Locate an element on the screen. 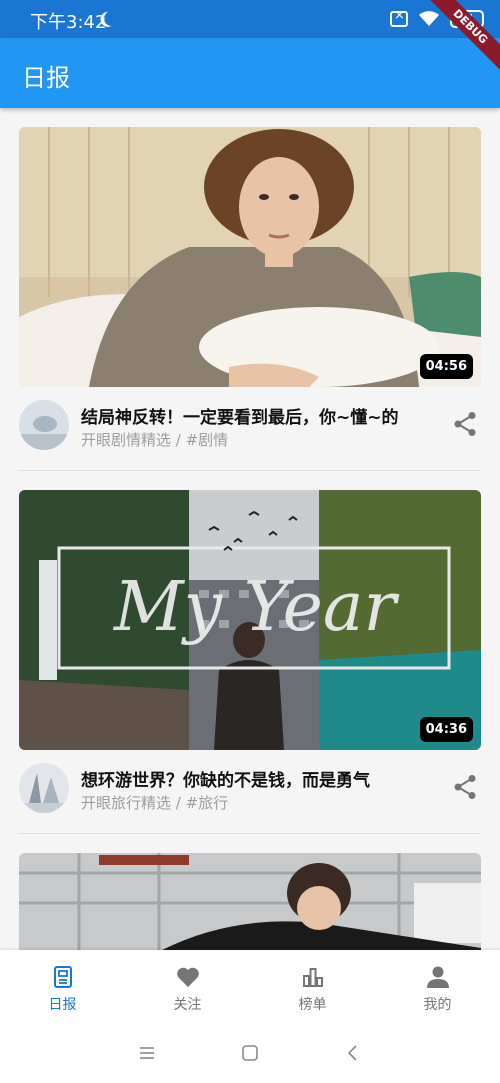  no-sim-icon is located at coordinates (399, 17).